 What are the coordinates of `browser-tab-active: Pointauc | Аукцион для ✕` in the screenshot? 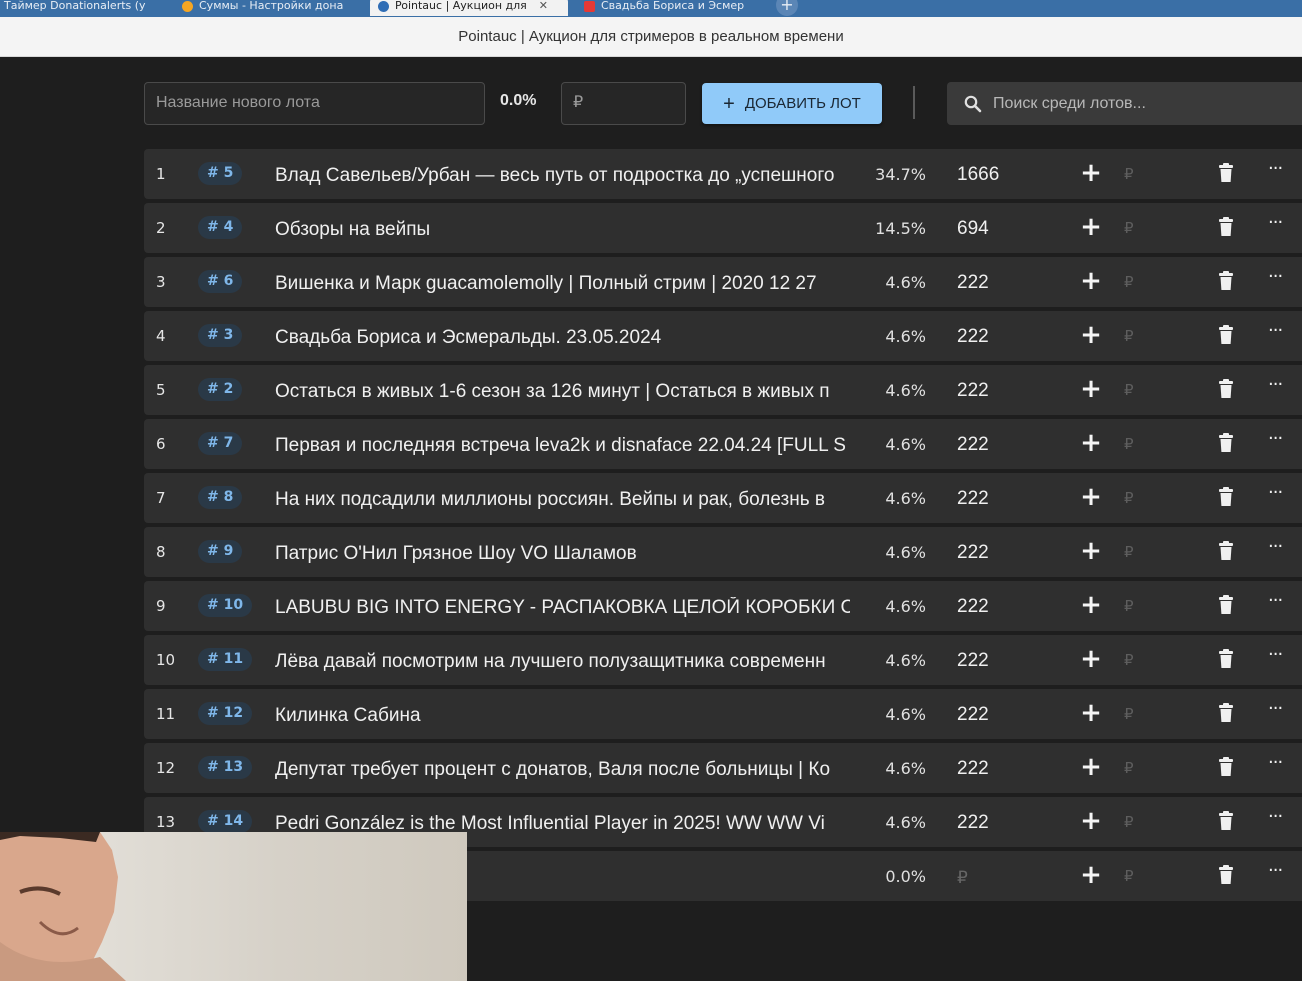 It's located at (469, 8).